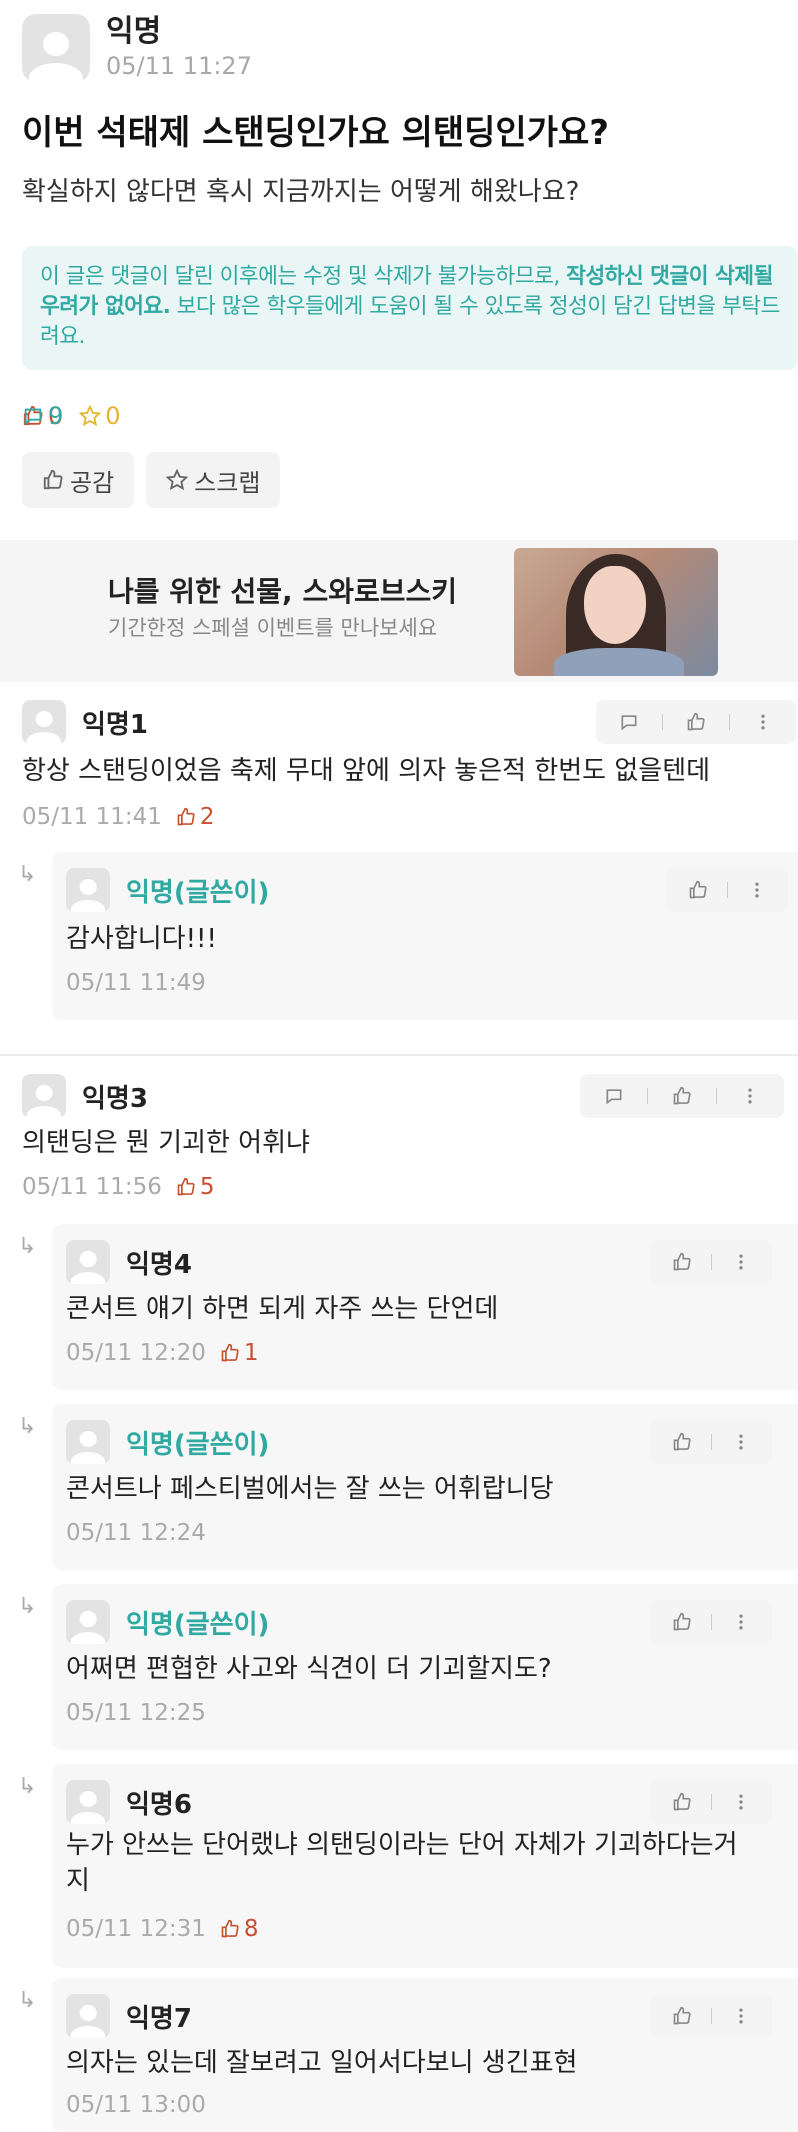 Image resolution: width=798 pixels, height=2132 pixels. What do you see at coordinates (162, 1929) in the screenshot?
I see `comment-meta: 05/11 12:31 8` at bounding box center [162, 1929].